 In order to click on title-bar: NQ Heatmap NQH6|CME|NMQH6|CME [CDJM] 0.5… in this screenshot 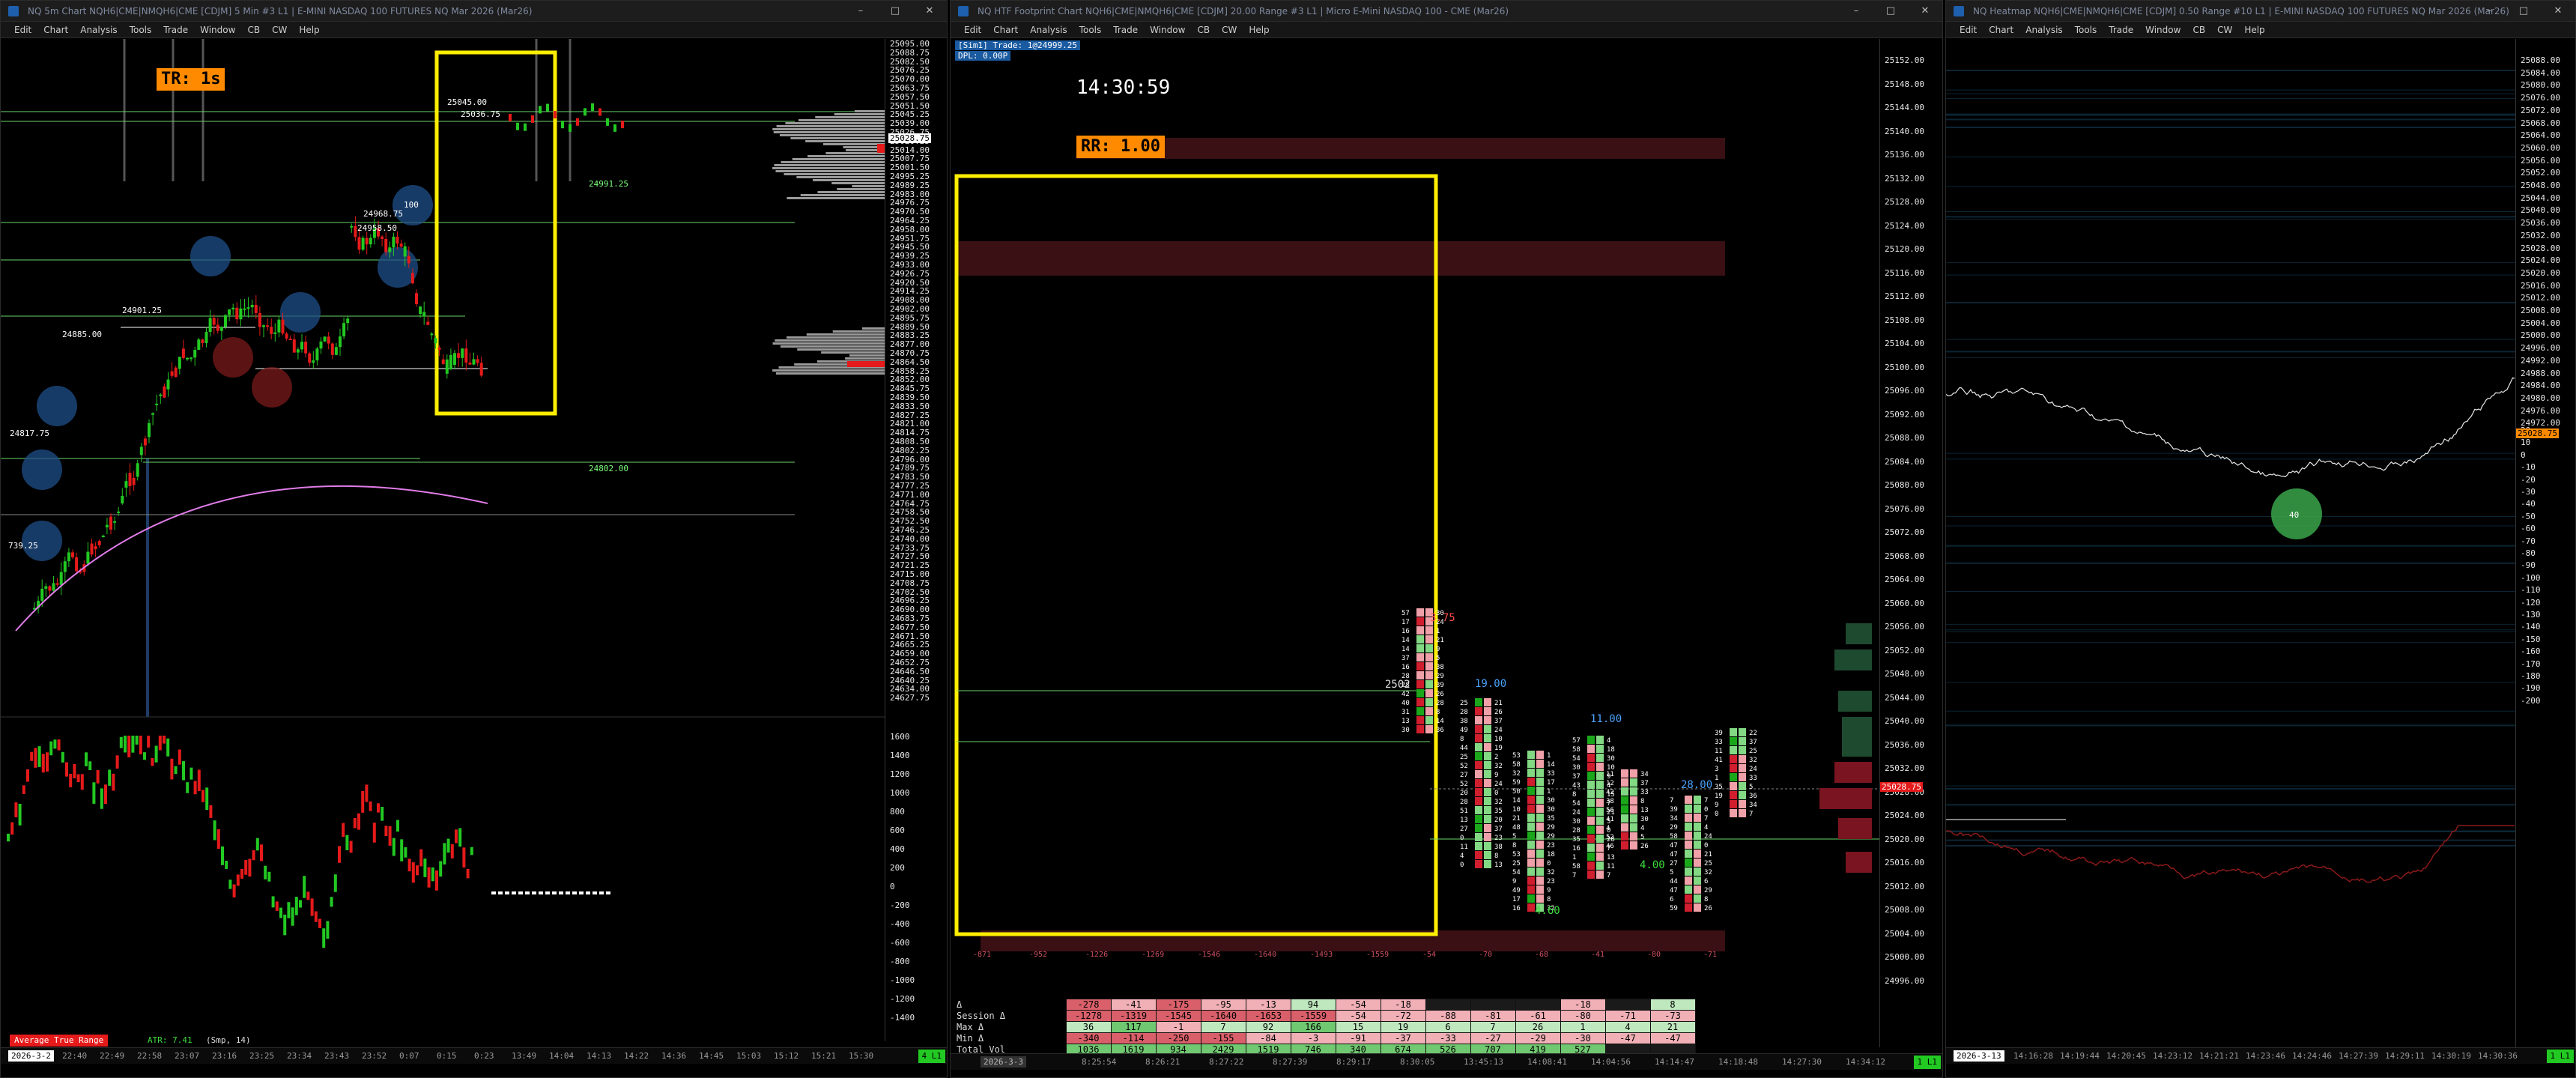, I will do `click(2260, 11)`.